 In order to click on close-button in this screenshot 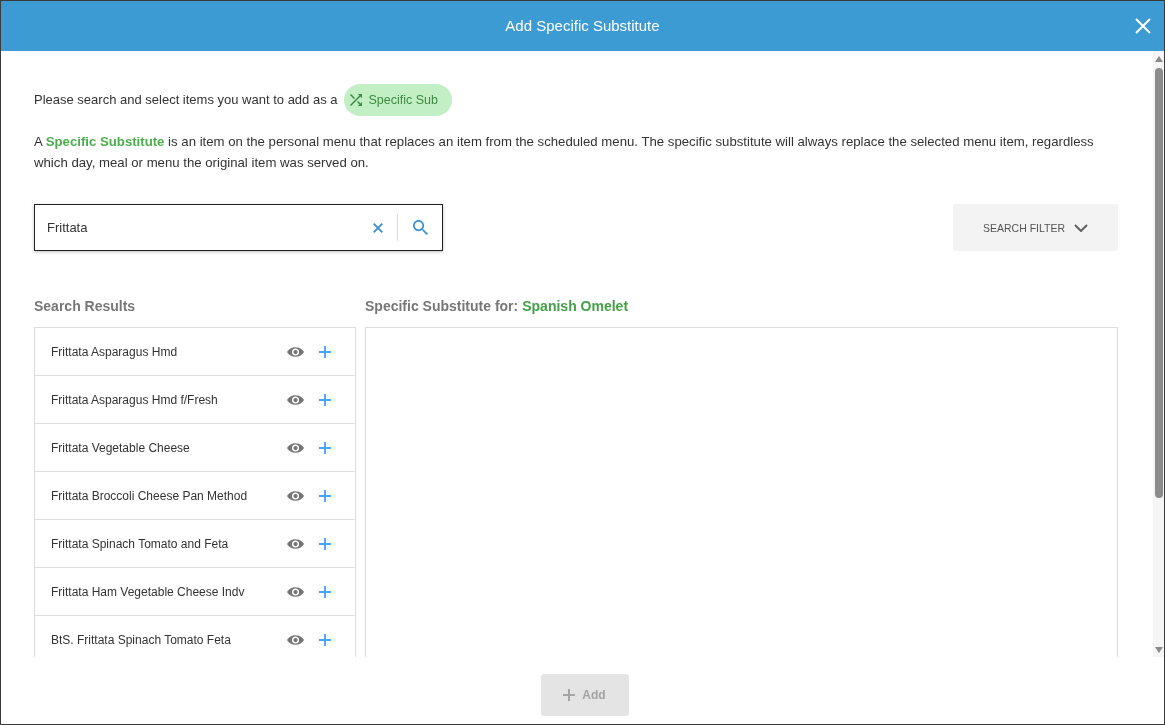, I will do `click(1143, 26)`.